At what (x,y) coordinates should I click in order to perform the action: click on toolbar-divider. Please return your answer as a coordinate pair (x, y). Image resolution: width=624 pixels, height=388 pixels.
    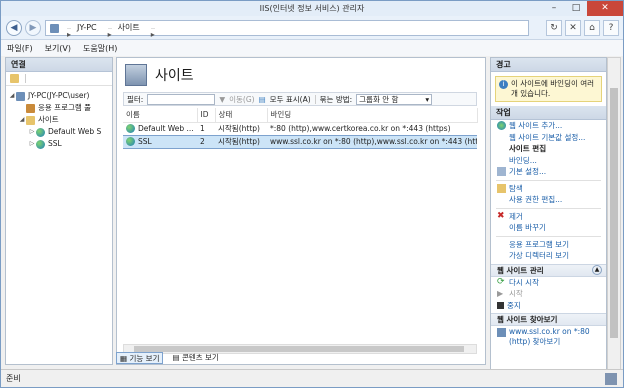
    Looking at the image, I should click on (25, 78).